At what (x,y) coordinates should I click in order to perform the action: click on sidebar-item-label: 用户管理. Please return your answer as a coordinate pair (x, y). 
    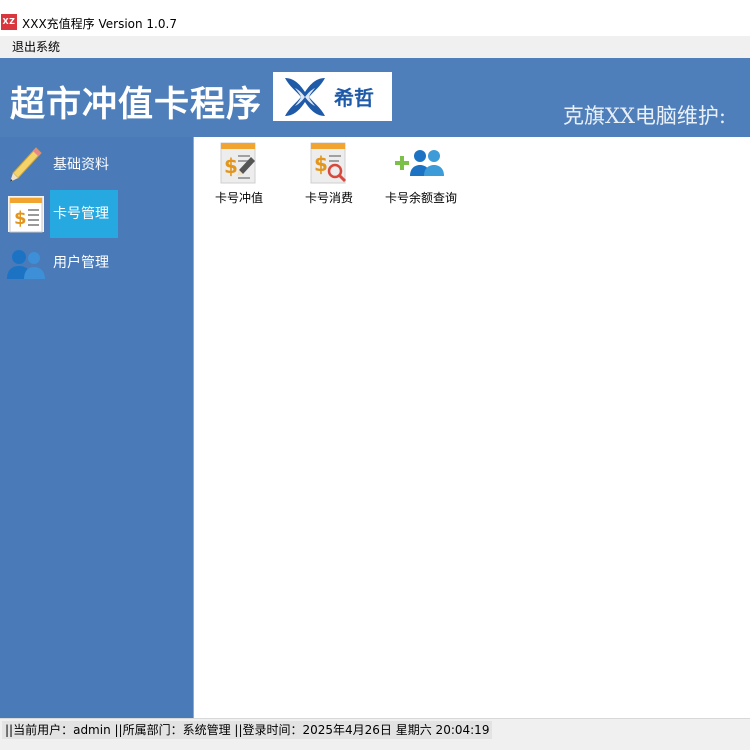
    Looking at the image, I should click on (81, 263).